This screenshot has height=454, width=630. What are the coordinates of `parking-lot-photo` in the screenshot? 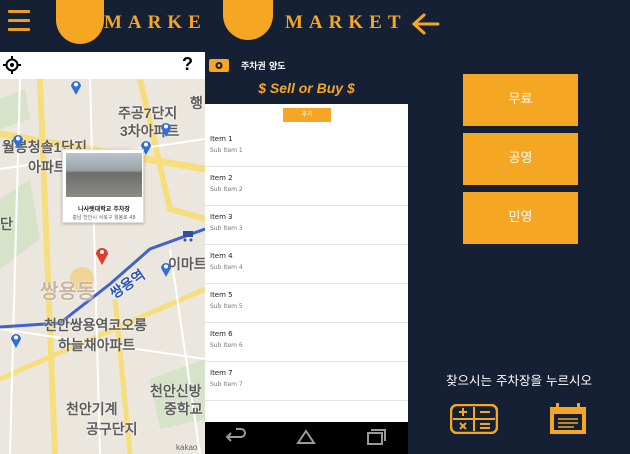 It's located at (104, 175).